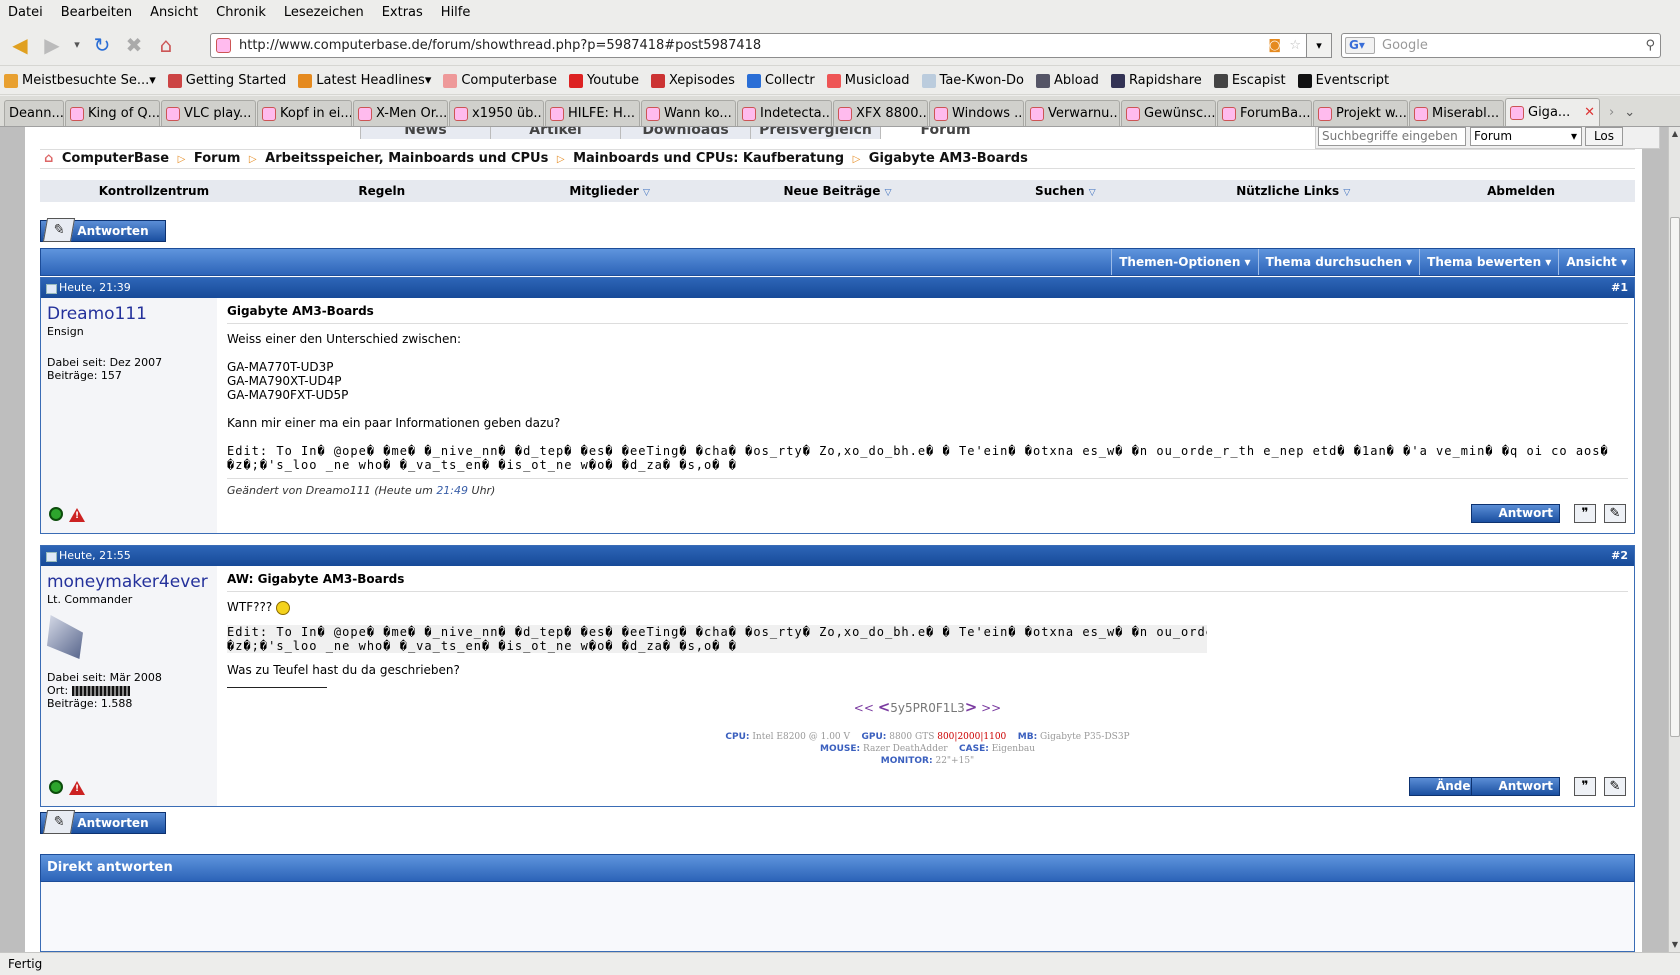  I want to click on bookmark-item: Xepisodes, so click(692, 80).